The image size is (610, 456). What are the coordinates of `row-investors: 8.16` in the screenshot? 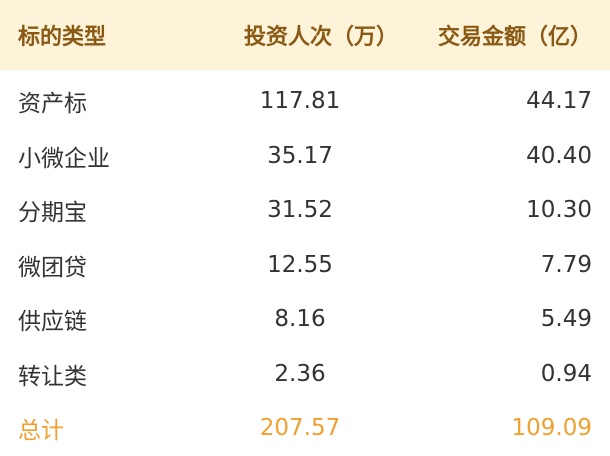 It's located at (300, 319).